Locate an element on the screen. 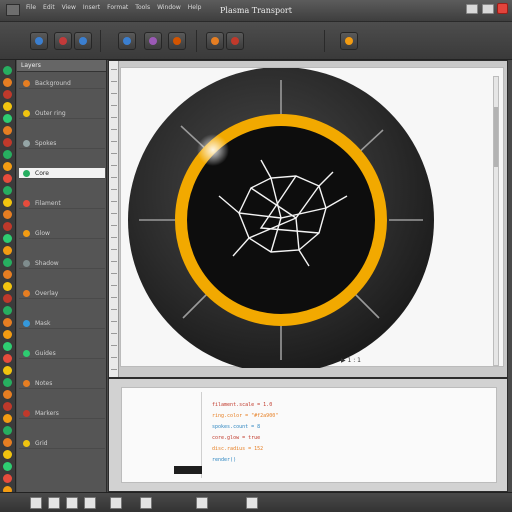 The image size is (512, 512). layer-item: Spokes is located at coordinates (62, 143).